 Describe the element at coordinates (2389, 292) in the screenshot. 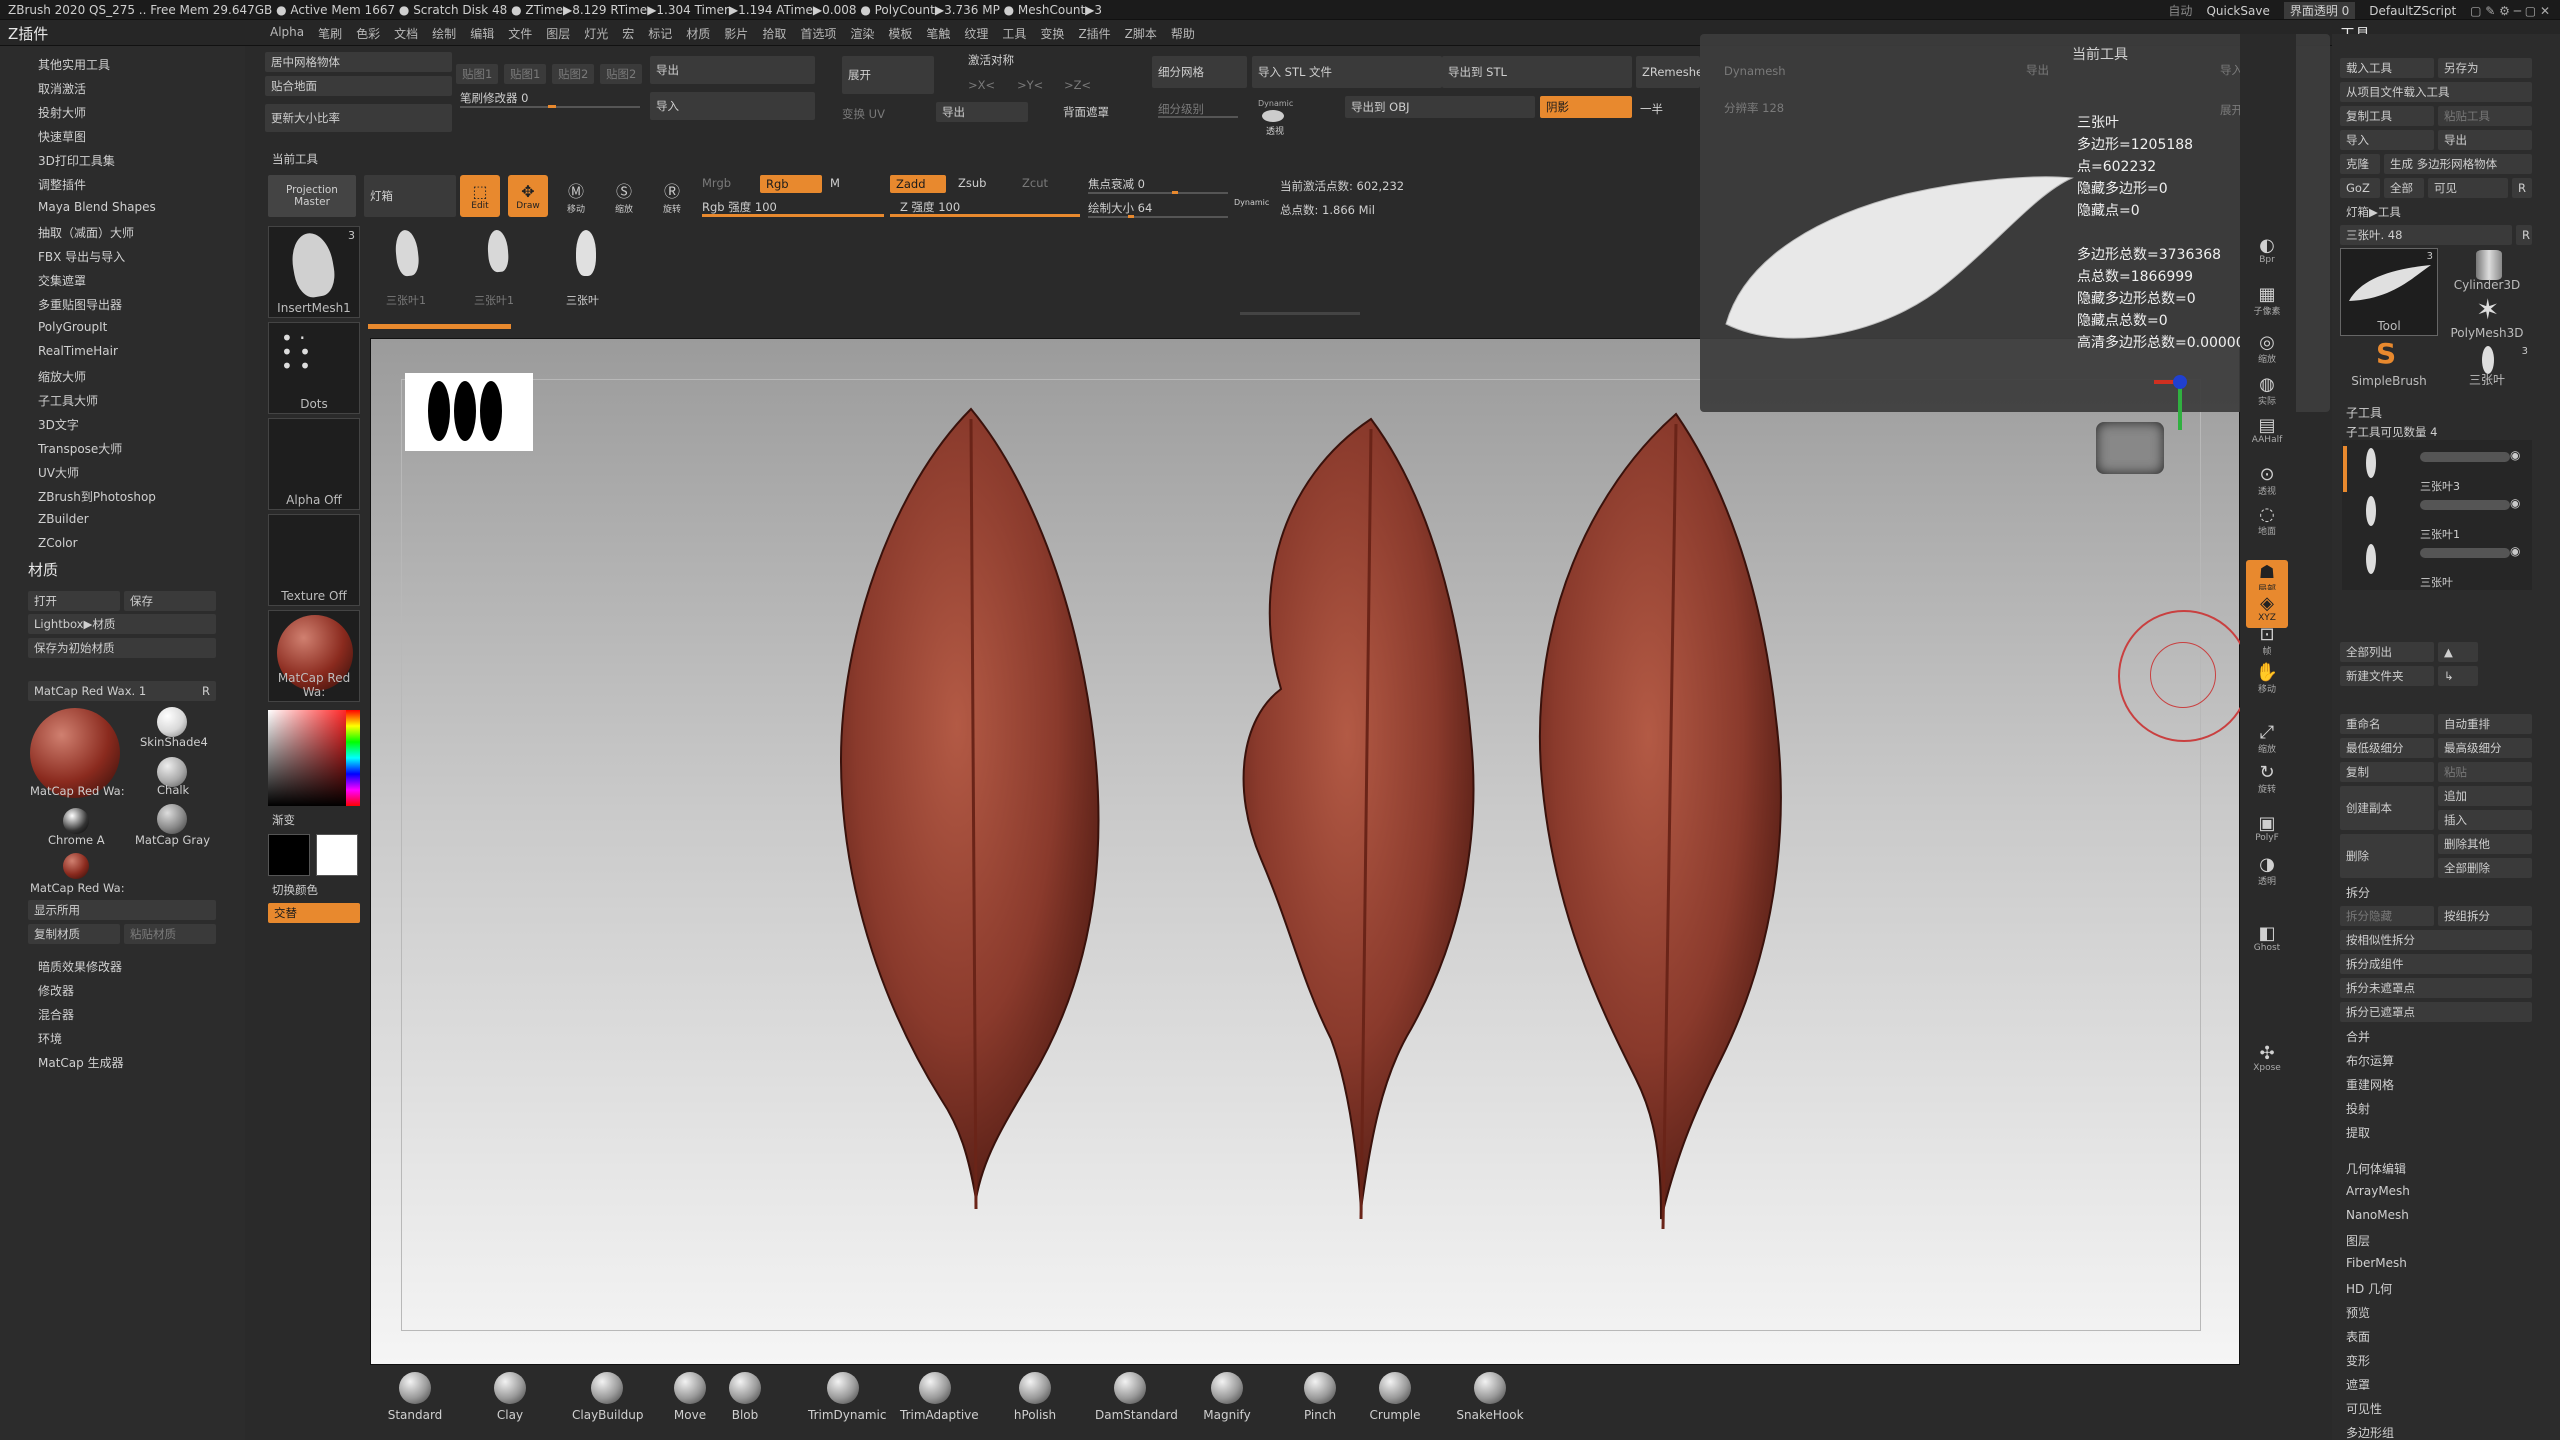

I see `tool-thumb-current: 3 Tool` at that location.